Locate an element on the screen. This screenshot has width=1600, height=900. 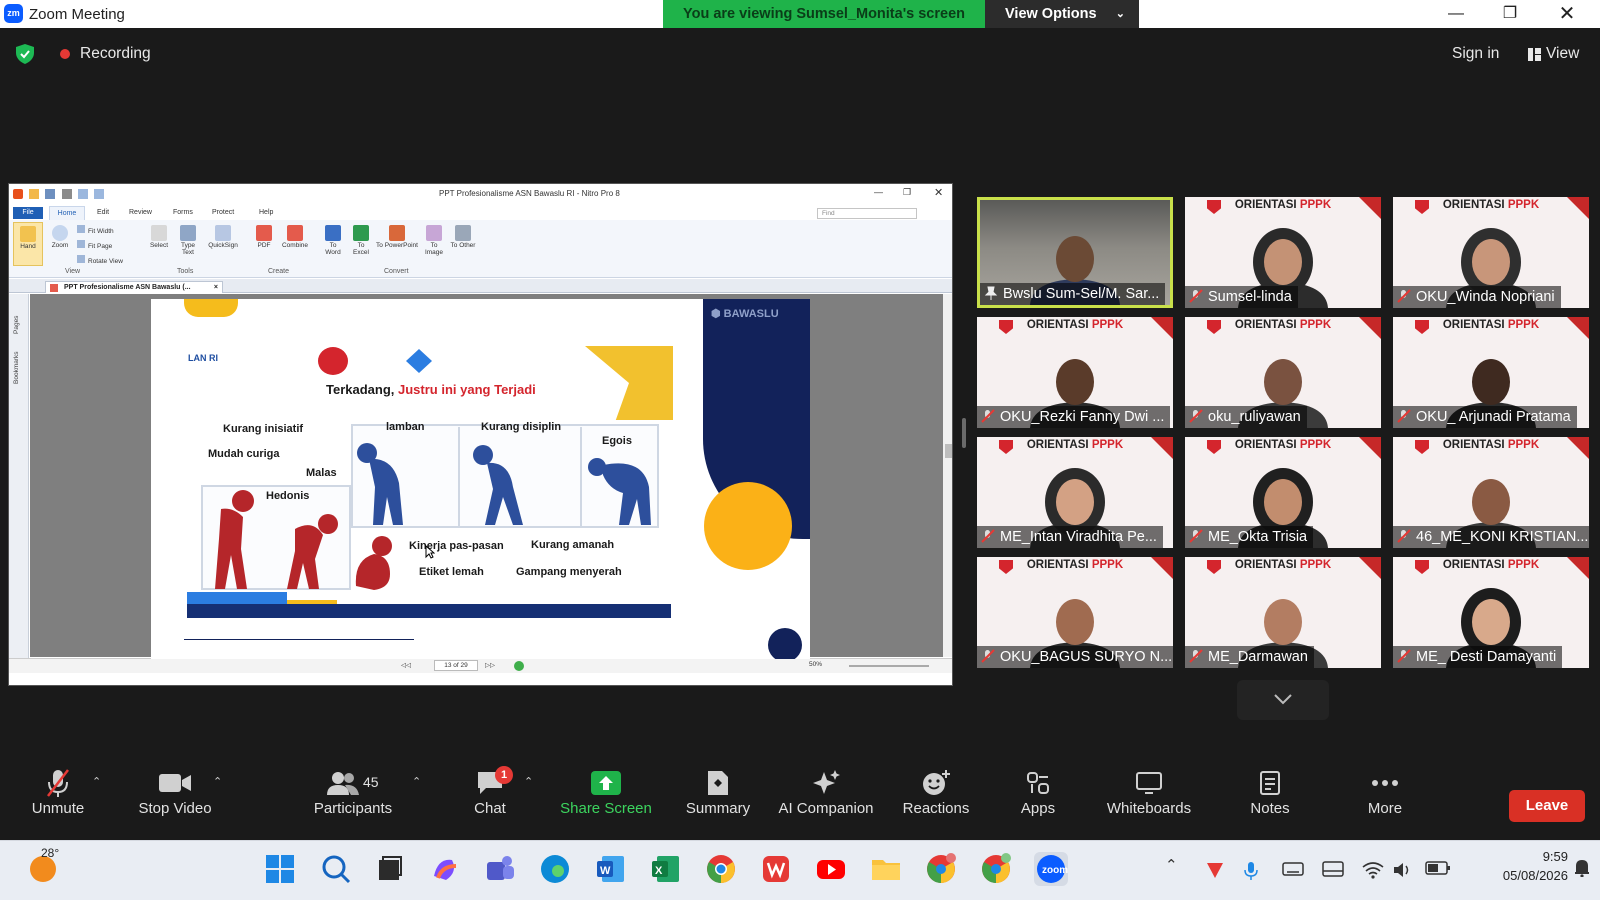
youtube-icon is located at coordinates (831, 869).